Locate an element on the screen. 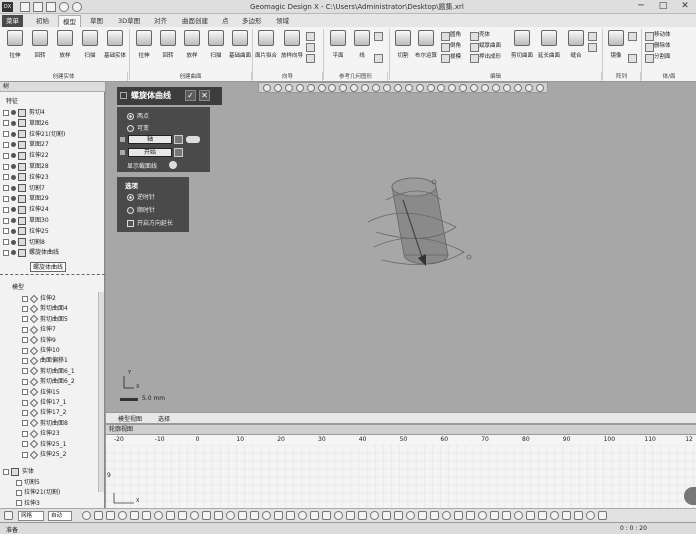 Image resolution: width=696 pixels, height=534 pixels. tab-scroll-arrows is located at coordinates (674, 418).